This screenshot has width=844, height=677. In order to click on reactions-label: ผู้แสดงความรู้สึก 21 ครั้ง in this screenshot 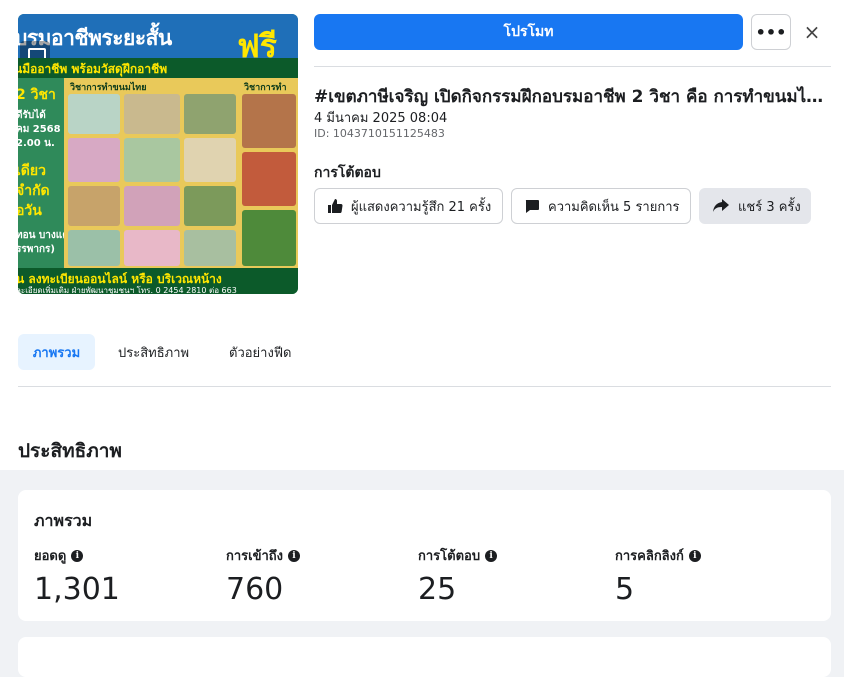, I will do `click(421, 207)`.